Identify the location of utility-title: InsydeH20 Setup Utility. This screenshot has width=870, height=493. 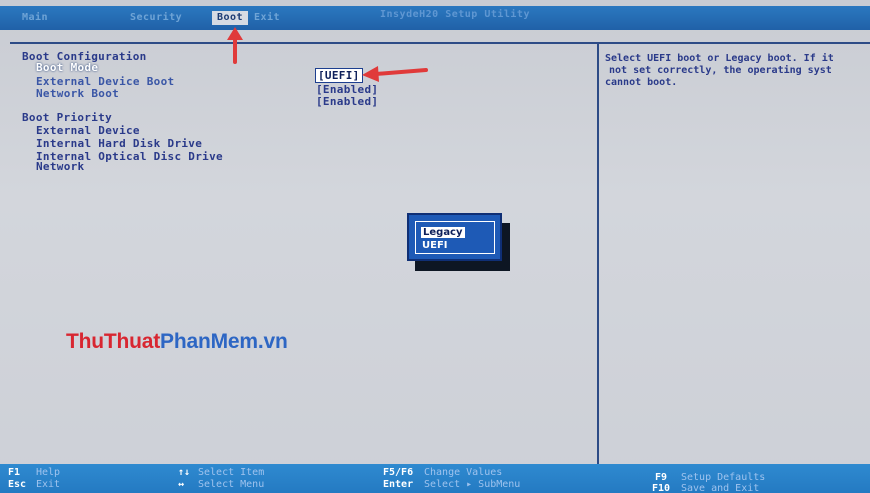
(455, 14).